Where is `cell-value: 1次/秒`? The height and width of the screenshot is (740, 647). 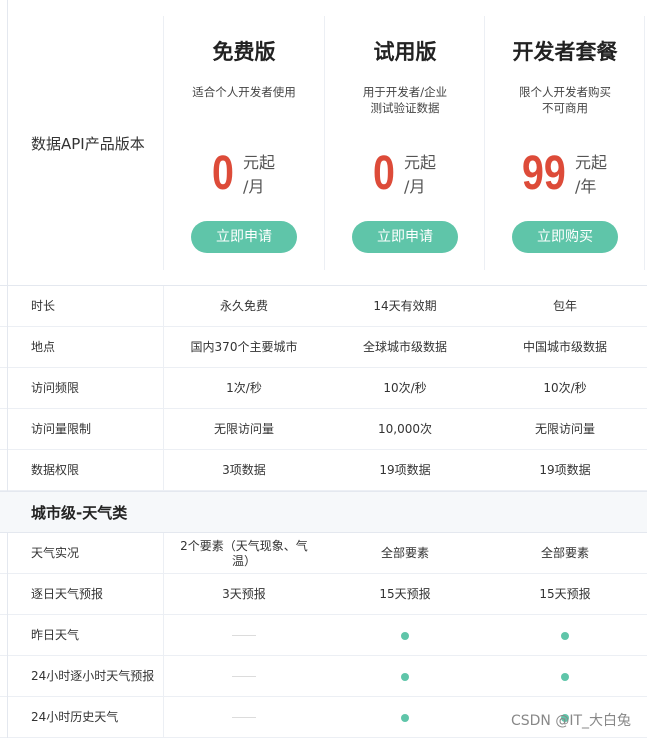
cell-value: 1次/秒 is located at coordinates (244, 388).